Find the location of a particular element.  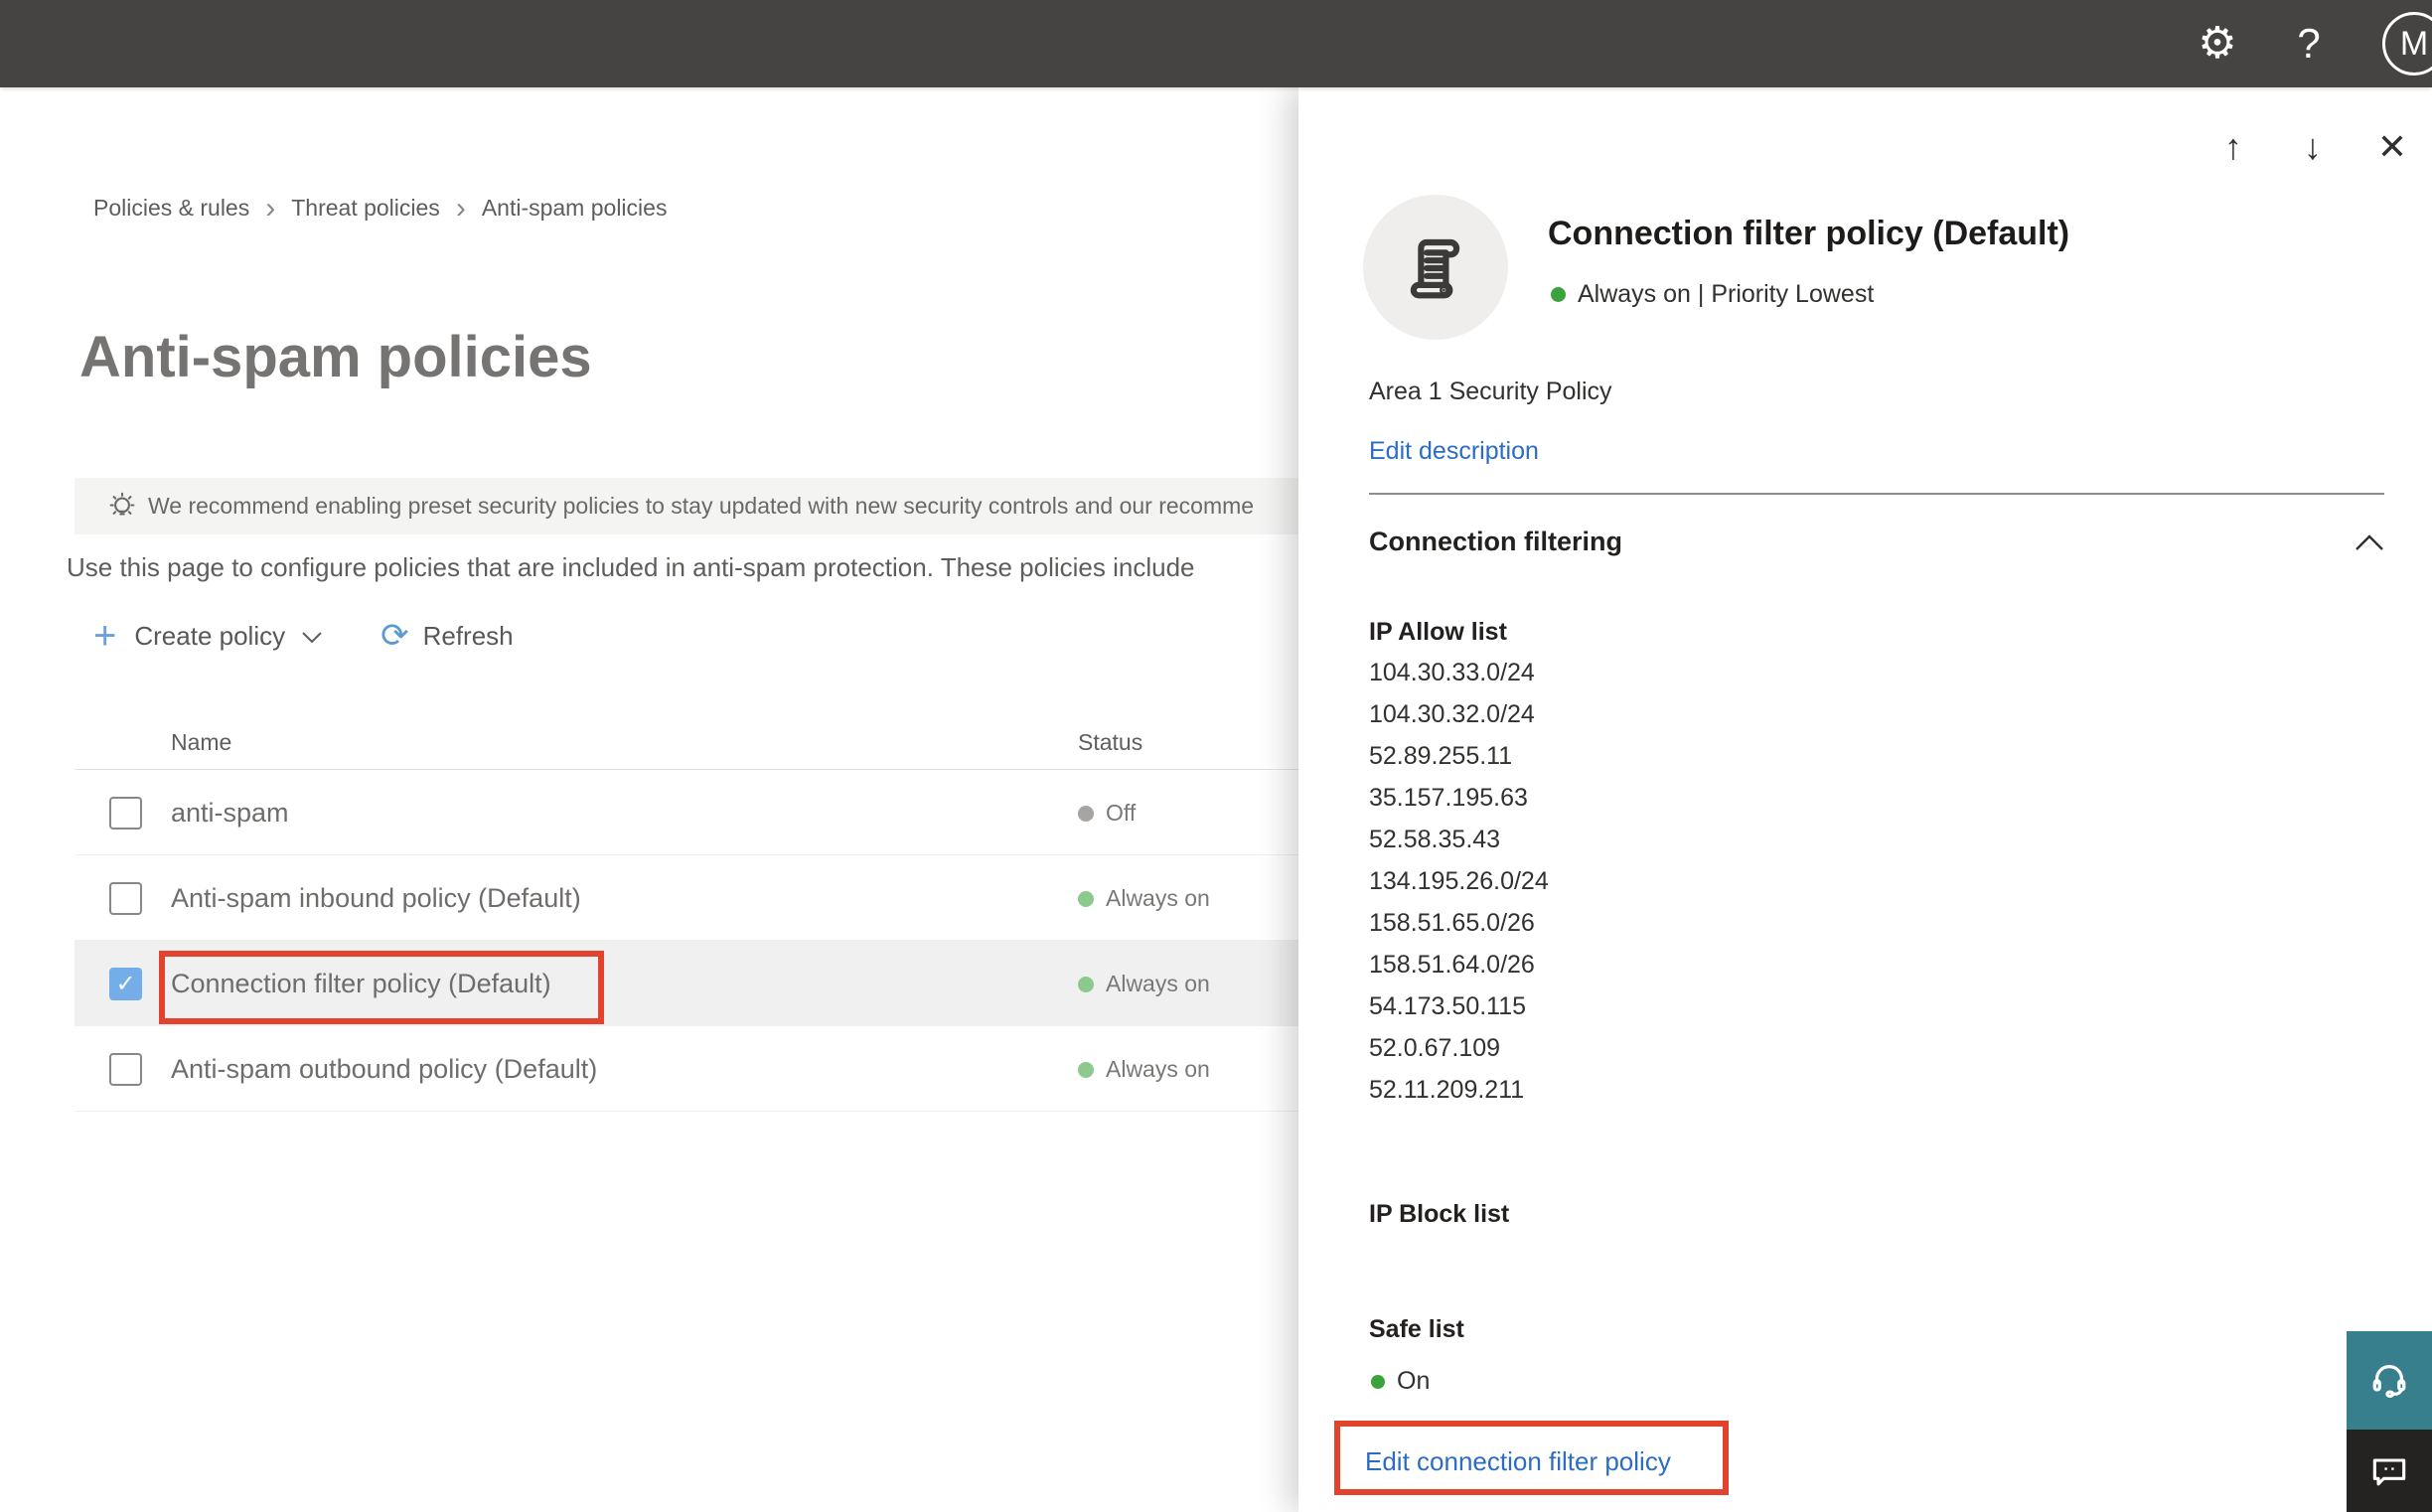

create-policy-label: Create policy is located at coordinates (210, 635).